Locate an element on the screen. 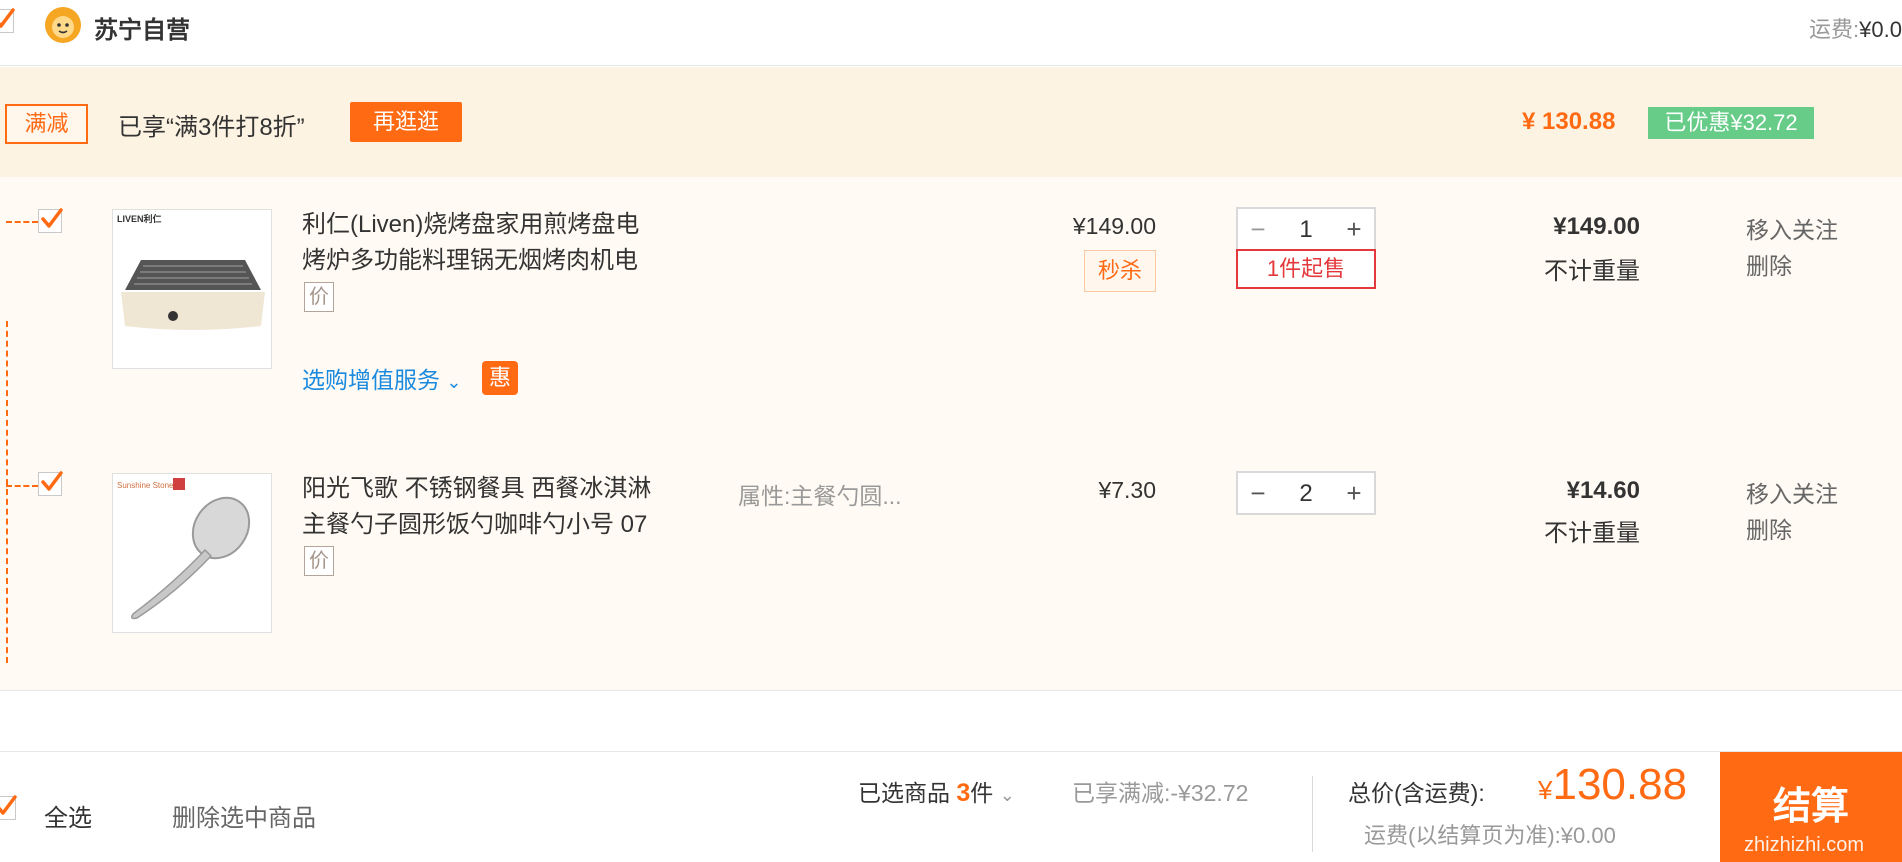 The height and width of the screenshot is (862, 1902). watermark: zhizhizhi.com is located at coordinates (1804, 845).